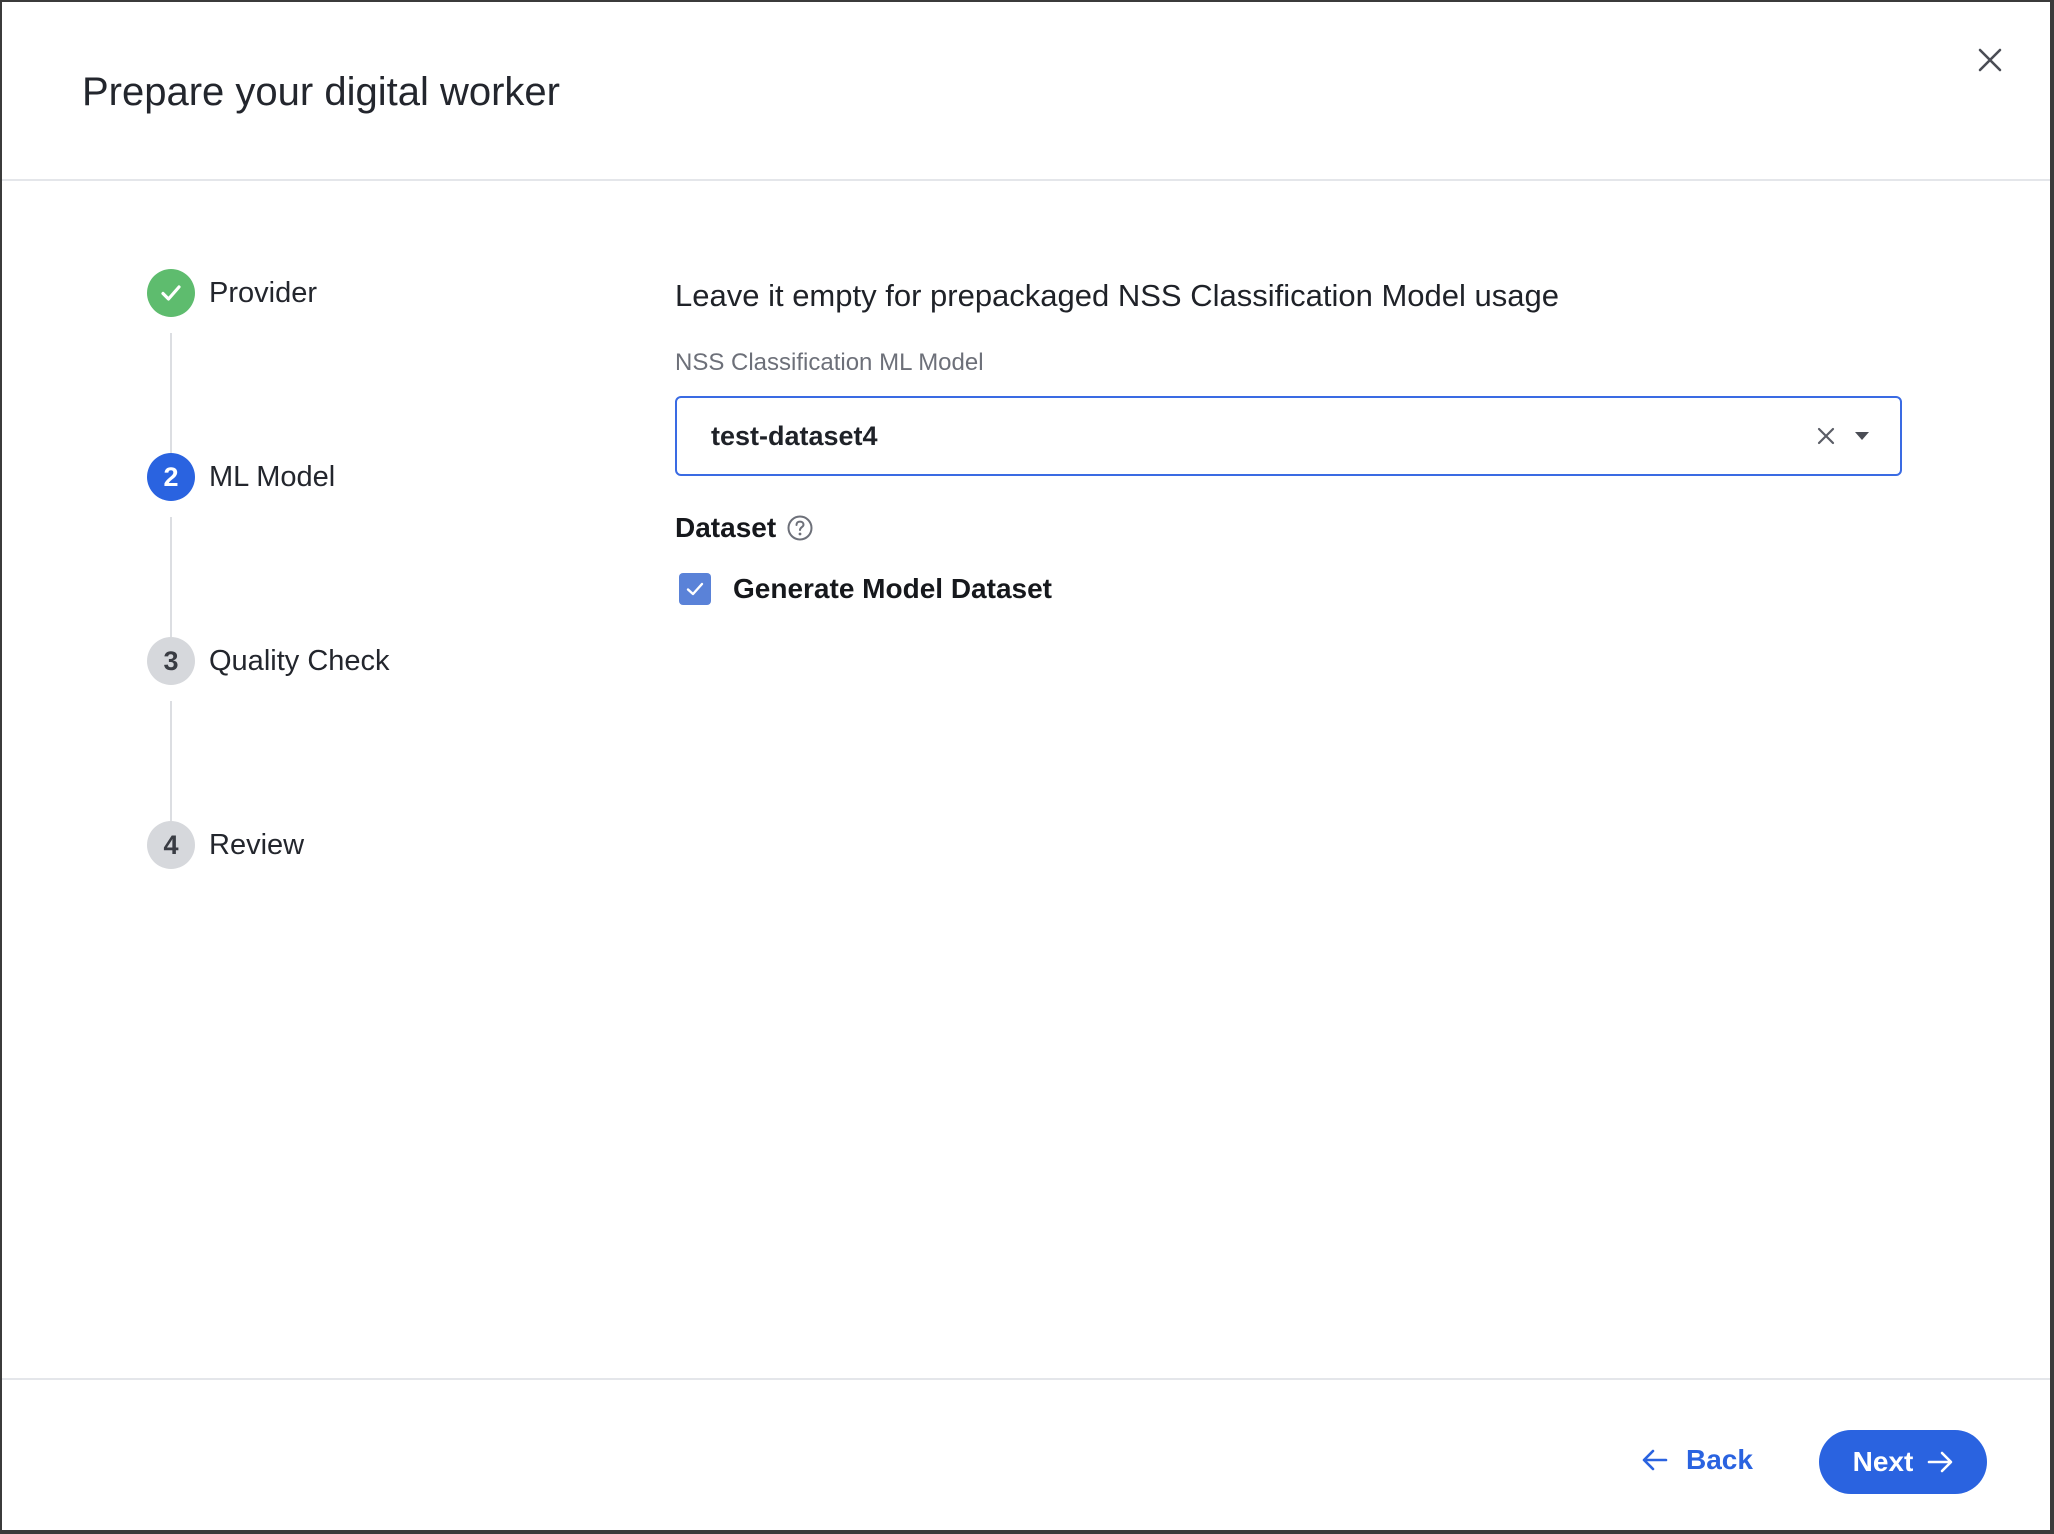 The image size is (2054, 1534). Describe the element at coordinates (171, 661) in the screenshot. I see `step-number-badge: 3` at that location.